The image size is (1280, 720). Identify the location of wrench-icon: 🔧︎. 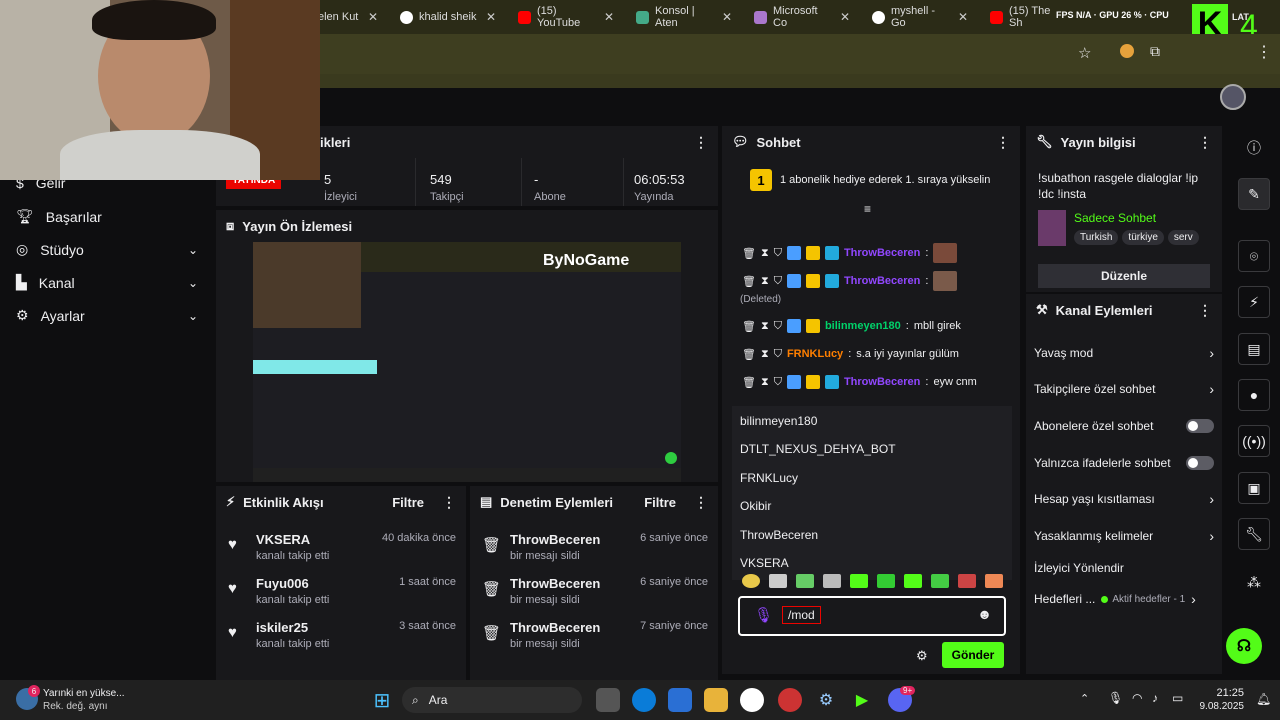
(1254, 534).